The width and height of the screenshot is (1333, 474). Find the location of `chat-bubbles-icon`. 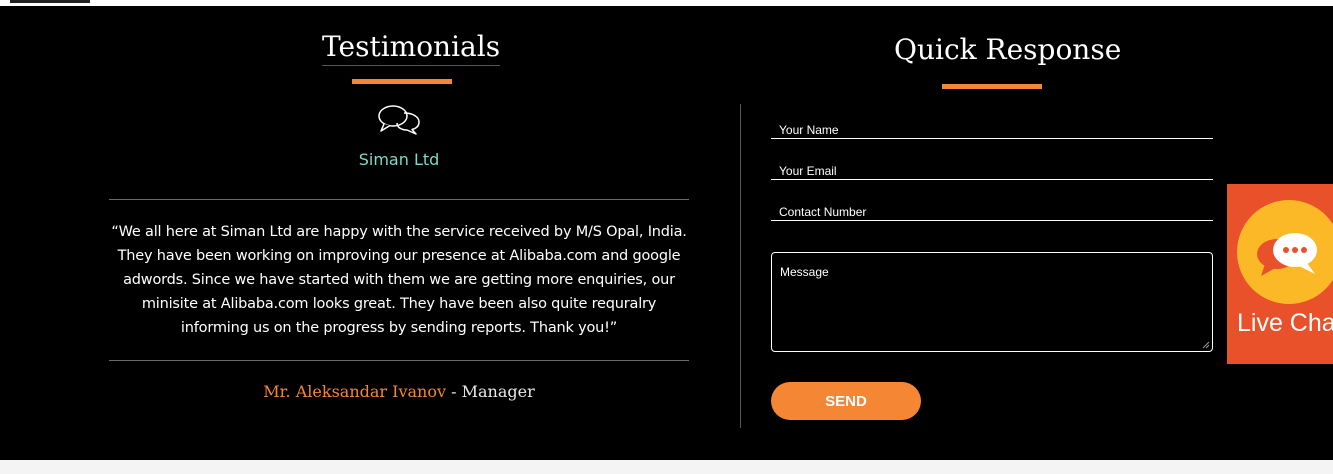

chat-bubbles-icon is located at coordinates (399, 120).